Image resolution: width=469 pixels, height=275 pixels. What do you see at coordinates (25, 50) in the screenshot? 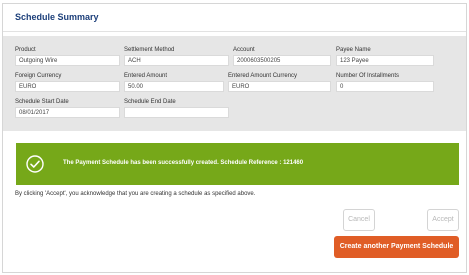
I see `field-label: Product` at bounding box center [25, 50].